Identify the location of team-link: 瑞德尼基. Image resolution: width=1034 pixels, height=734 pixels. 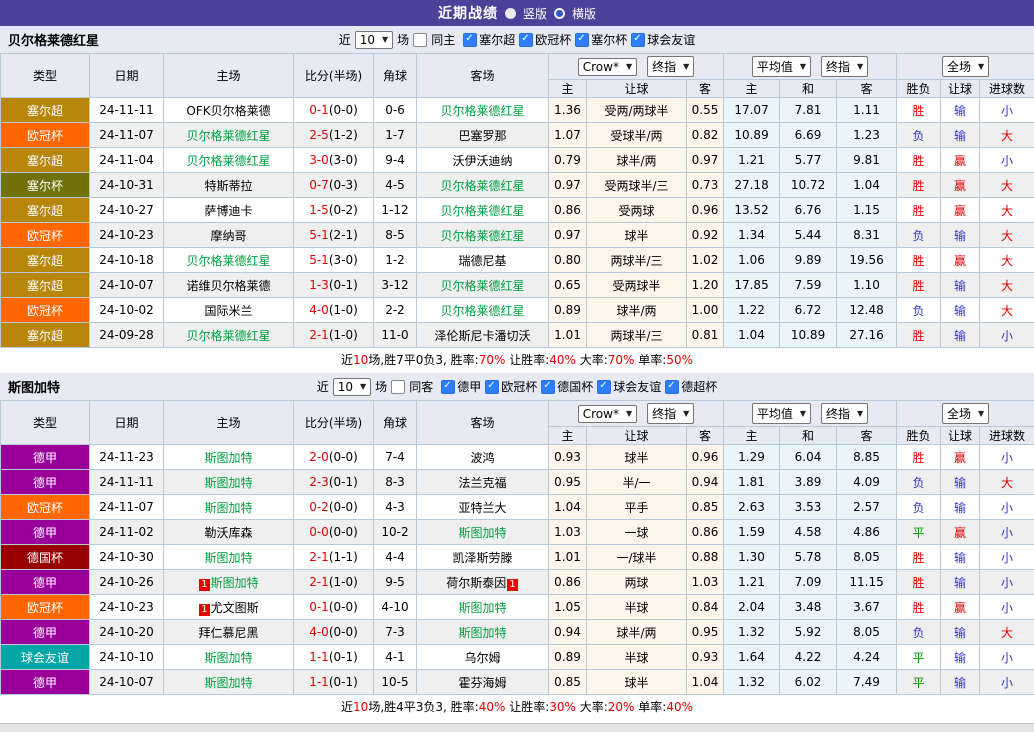
(482, 261).